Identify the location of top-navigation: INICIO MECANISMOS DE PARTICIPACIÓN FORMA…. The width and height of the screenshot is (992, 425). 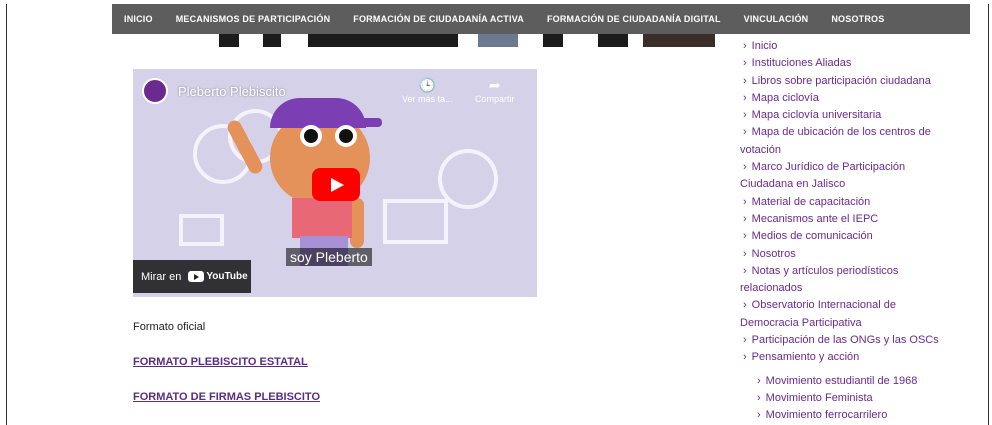
(541, 19).